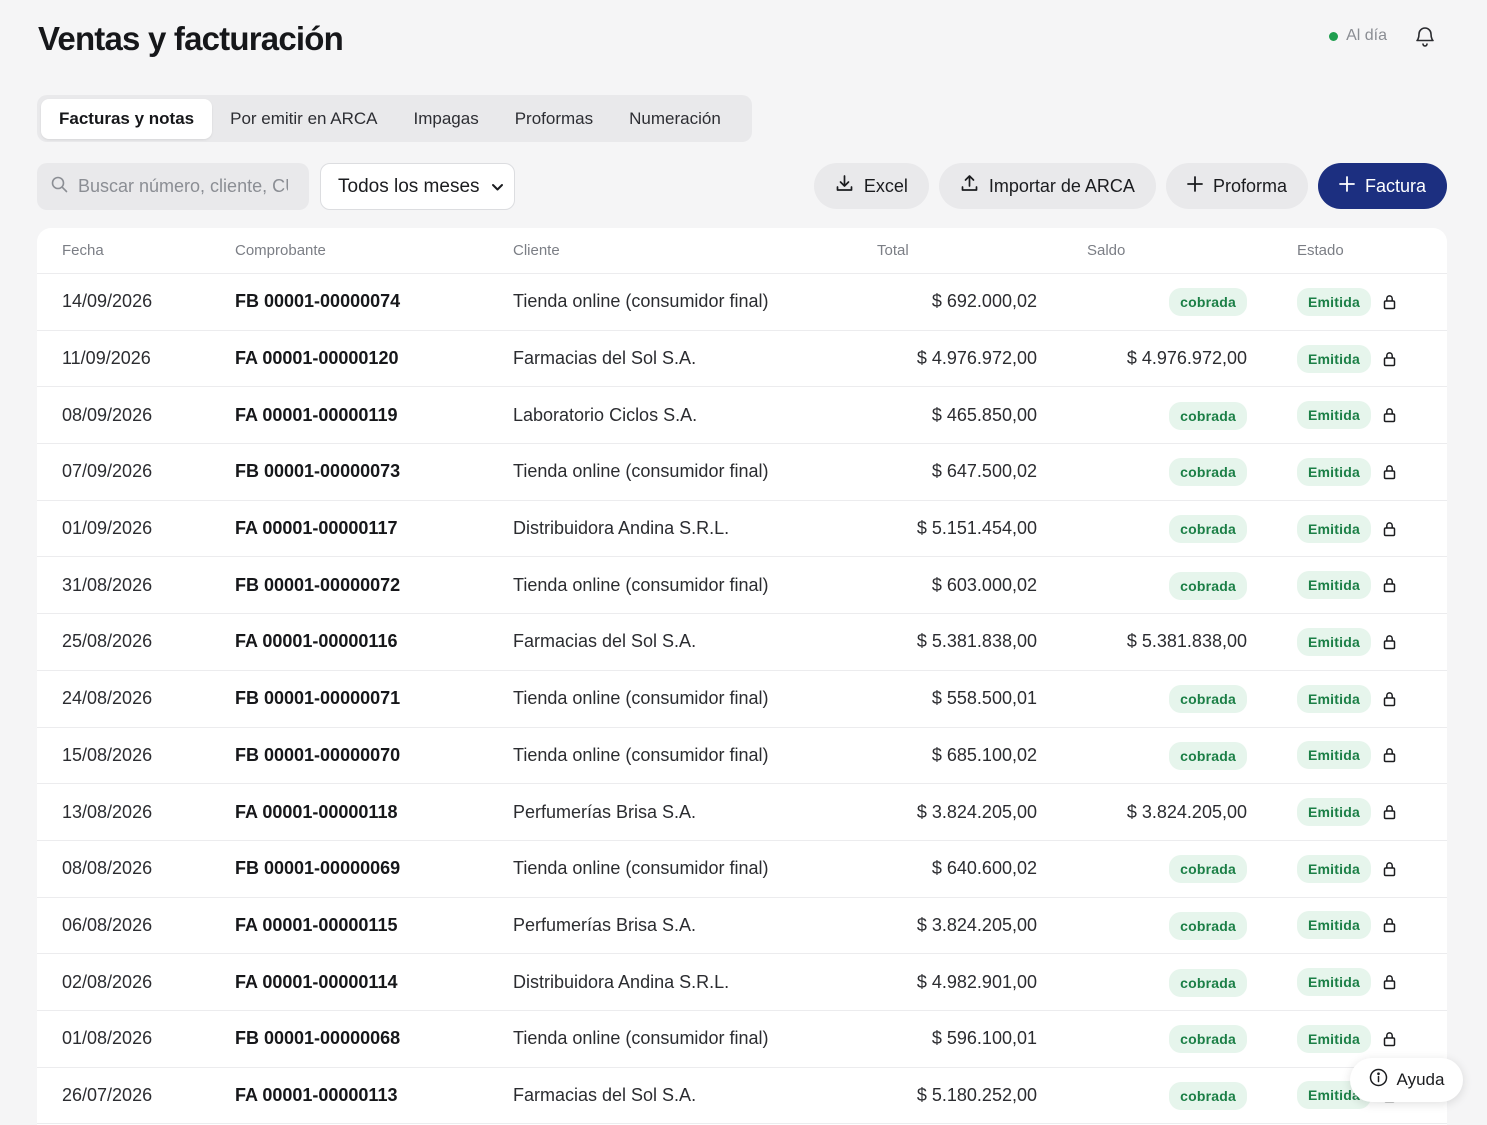  What do you see at coordinates (107, 868) in the screenshot?
I see `cell-fecha: 08/08/2026` at bounding box center [107, 868].